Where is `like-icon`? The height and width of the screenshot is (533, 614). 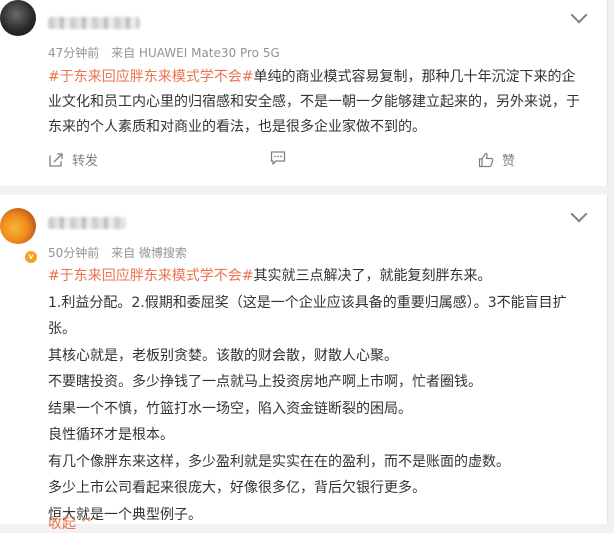 like-icon is located at coordinates (486, 159).